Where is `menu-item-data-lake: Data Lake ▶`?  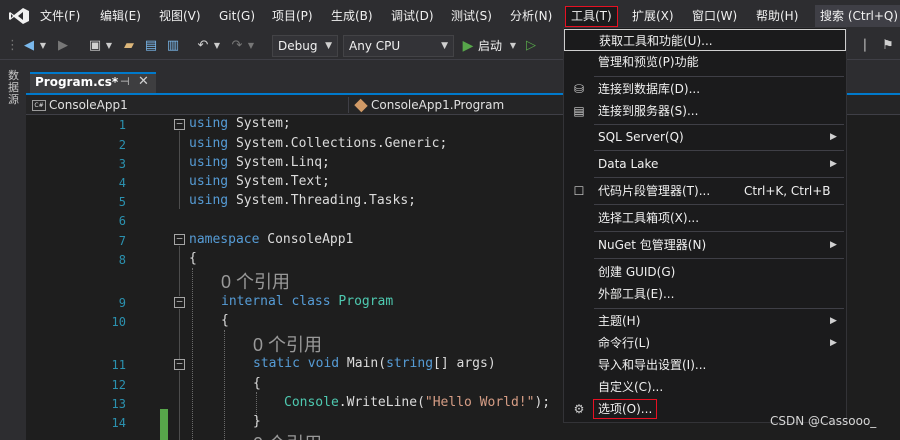 menu-item-data-lake: Data Lake ▶ is located at coordinates (705, 164).